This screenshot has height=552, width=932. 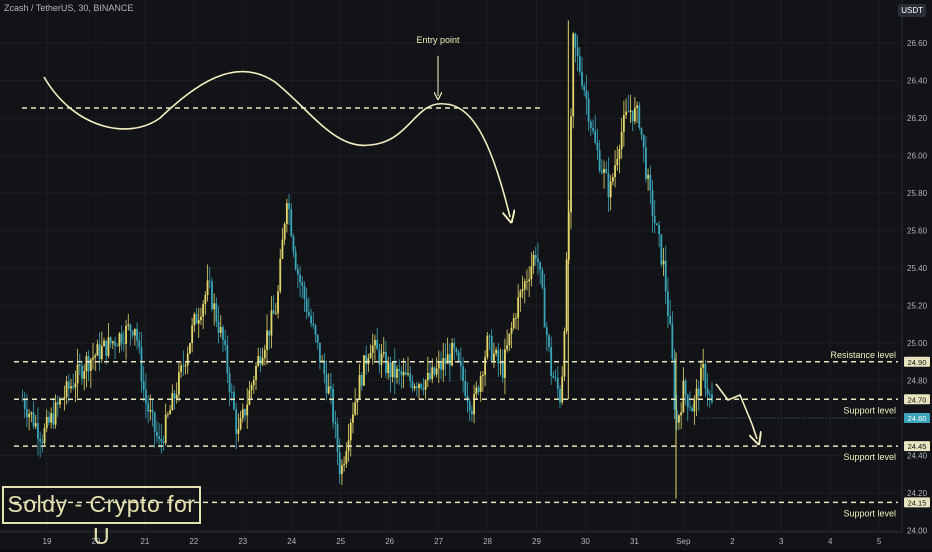 I want to click on x-tick-label: 4, so click(x=830, y=541).